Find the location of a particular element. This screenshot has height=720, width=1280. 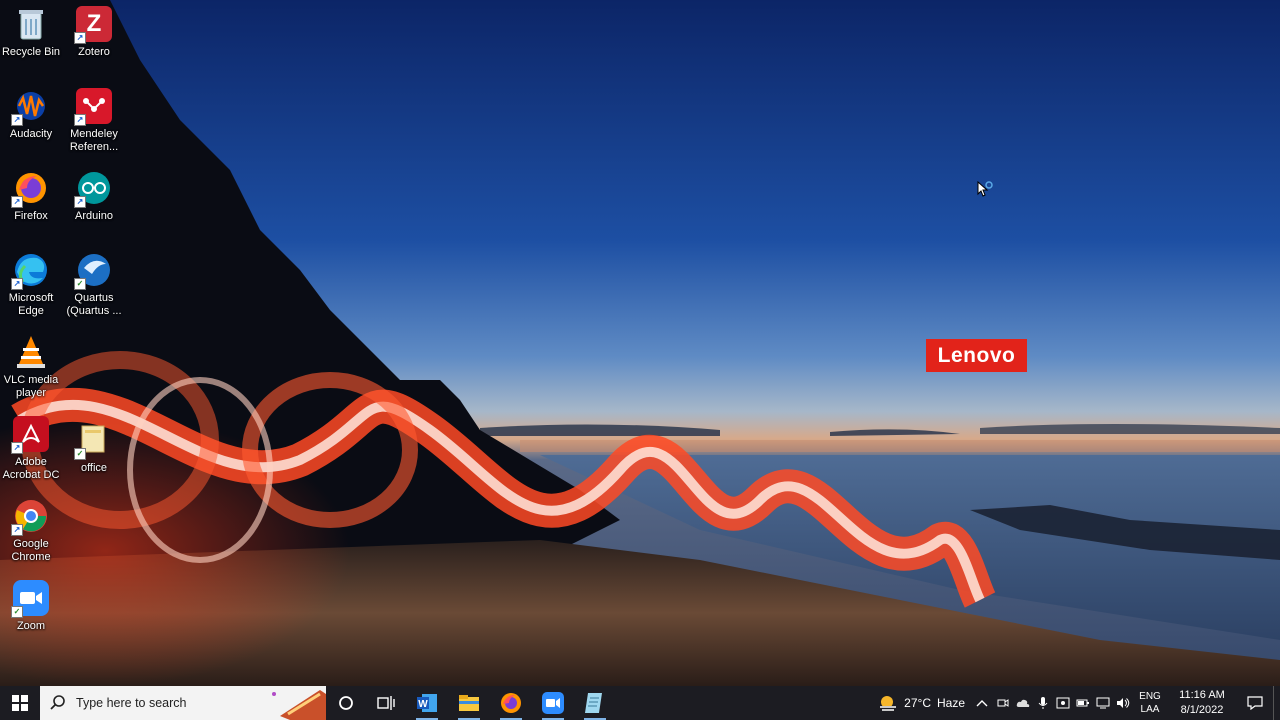

desktop-icon-audacity: ↗ Audacity is located at coordinates (31, 114).